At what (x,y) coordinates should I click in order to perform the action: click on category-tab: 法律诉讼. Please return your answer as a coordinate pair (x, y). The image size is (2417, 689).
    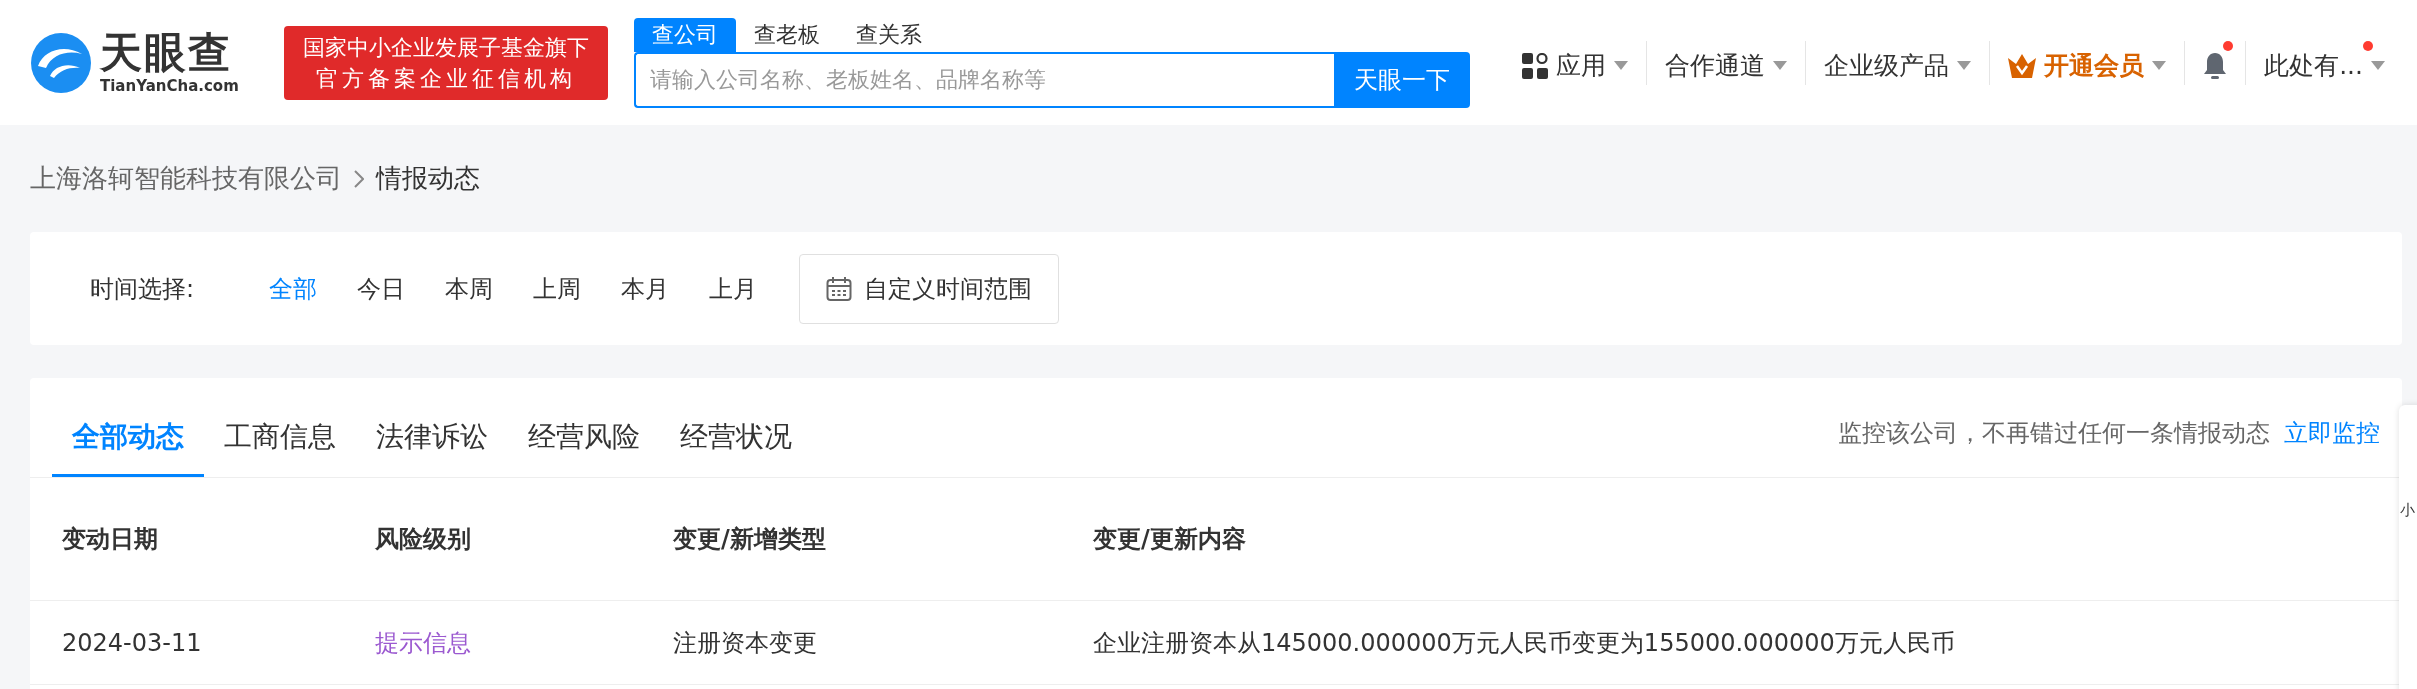
    Looking at the image, I should click on (432, 447).